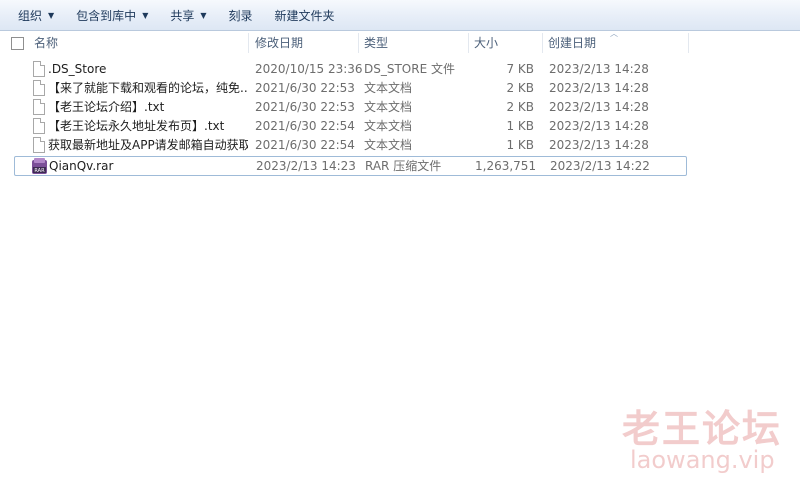 The image size is (800, 484). I want to click on column-name-label: 名称, so click(46, 43).